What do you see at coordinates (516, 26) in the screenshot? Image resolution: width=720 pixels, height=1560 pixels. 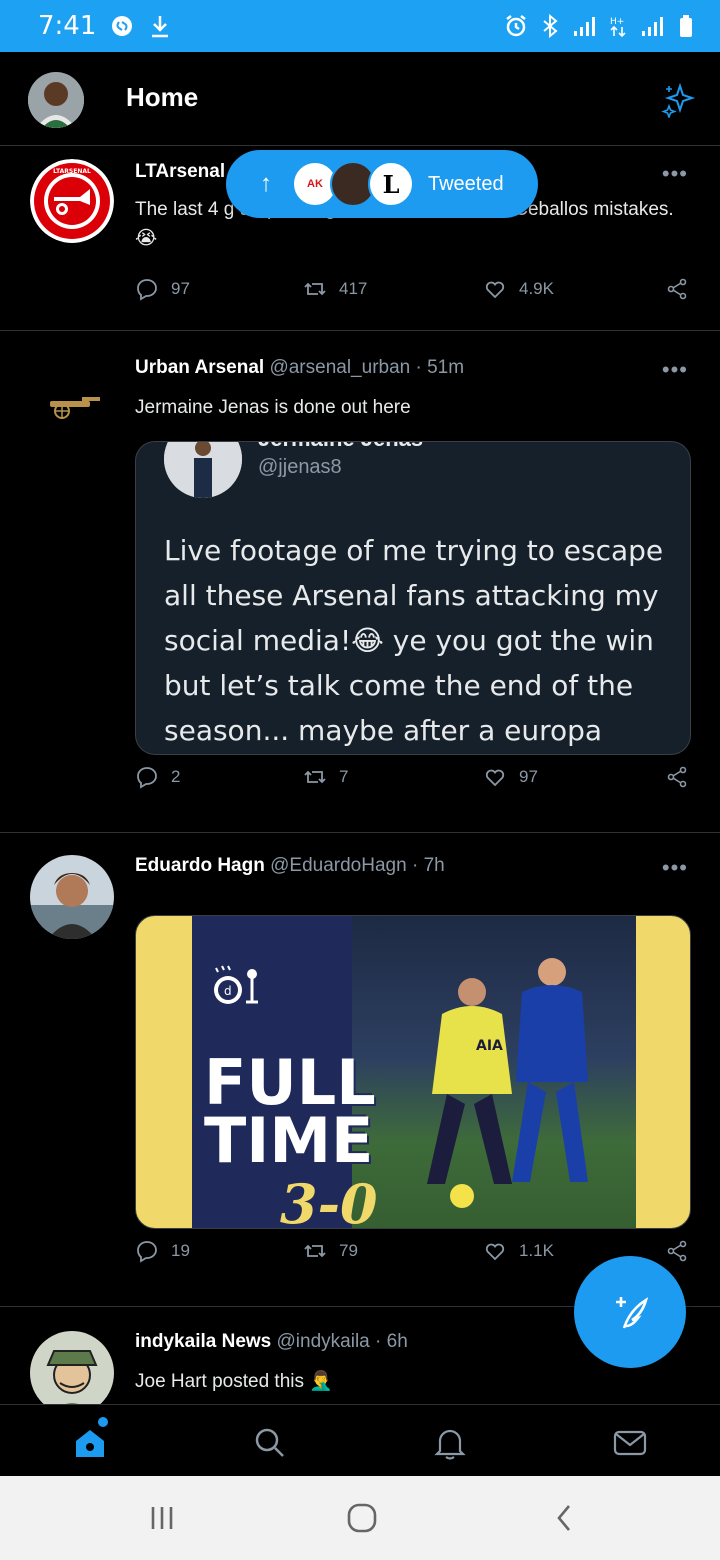 I see `alarm-icon` at bounding box center [516, 26].